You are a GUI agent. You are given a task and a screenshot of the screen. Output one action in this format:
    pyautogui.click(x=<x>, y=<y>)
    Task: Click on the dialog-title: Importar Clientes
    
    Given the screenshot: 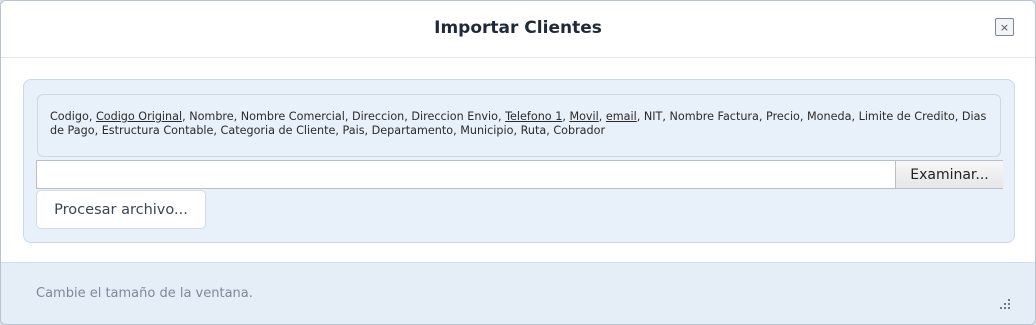 What is the action you would take?
    pyautogui.click(x=518, y=28)
    